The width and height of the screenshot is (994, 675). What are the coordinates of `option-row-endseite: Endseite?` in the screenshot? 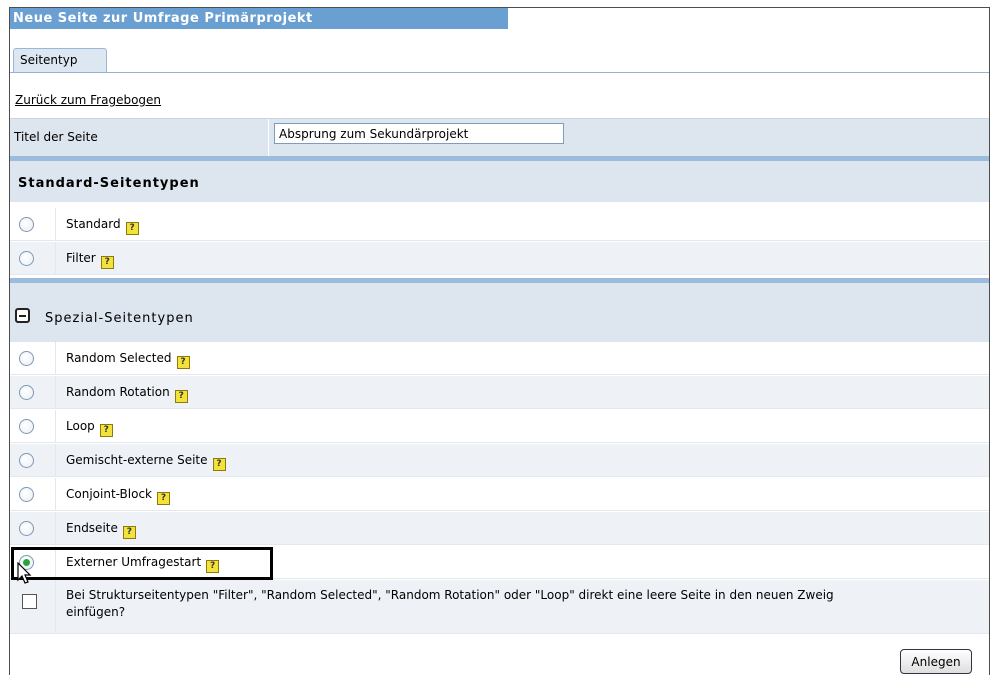 It's located at (499, 528).